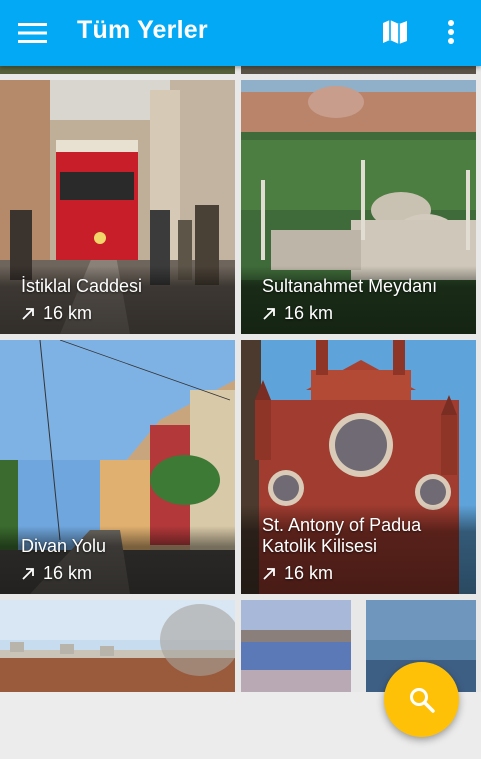 The height and width of the screenshot is (759, 481). I want to click on search-icon, so click(422, 700).